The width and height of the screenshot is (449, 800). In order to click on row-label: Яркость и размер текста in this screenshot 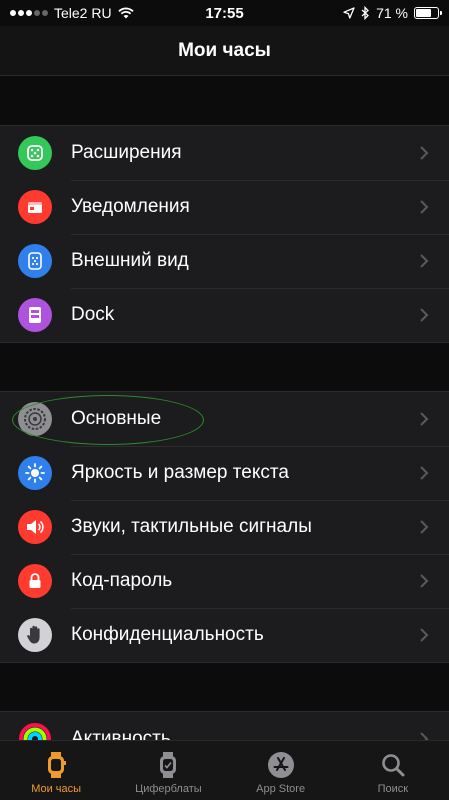, I will do `click(180, 472)`.